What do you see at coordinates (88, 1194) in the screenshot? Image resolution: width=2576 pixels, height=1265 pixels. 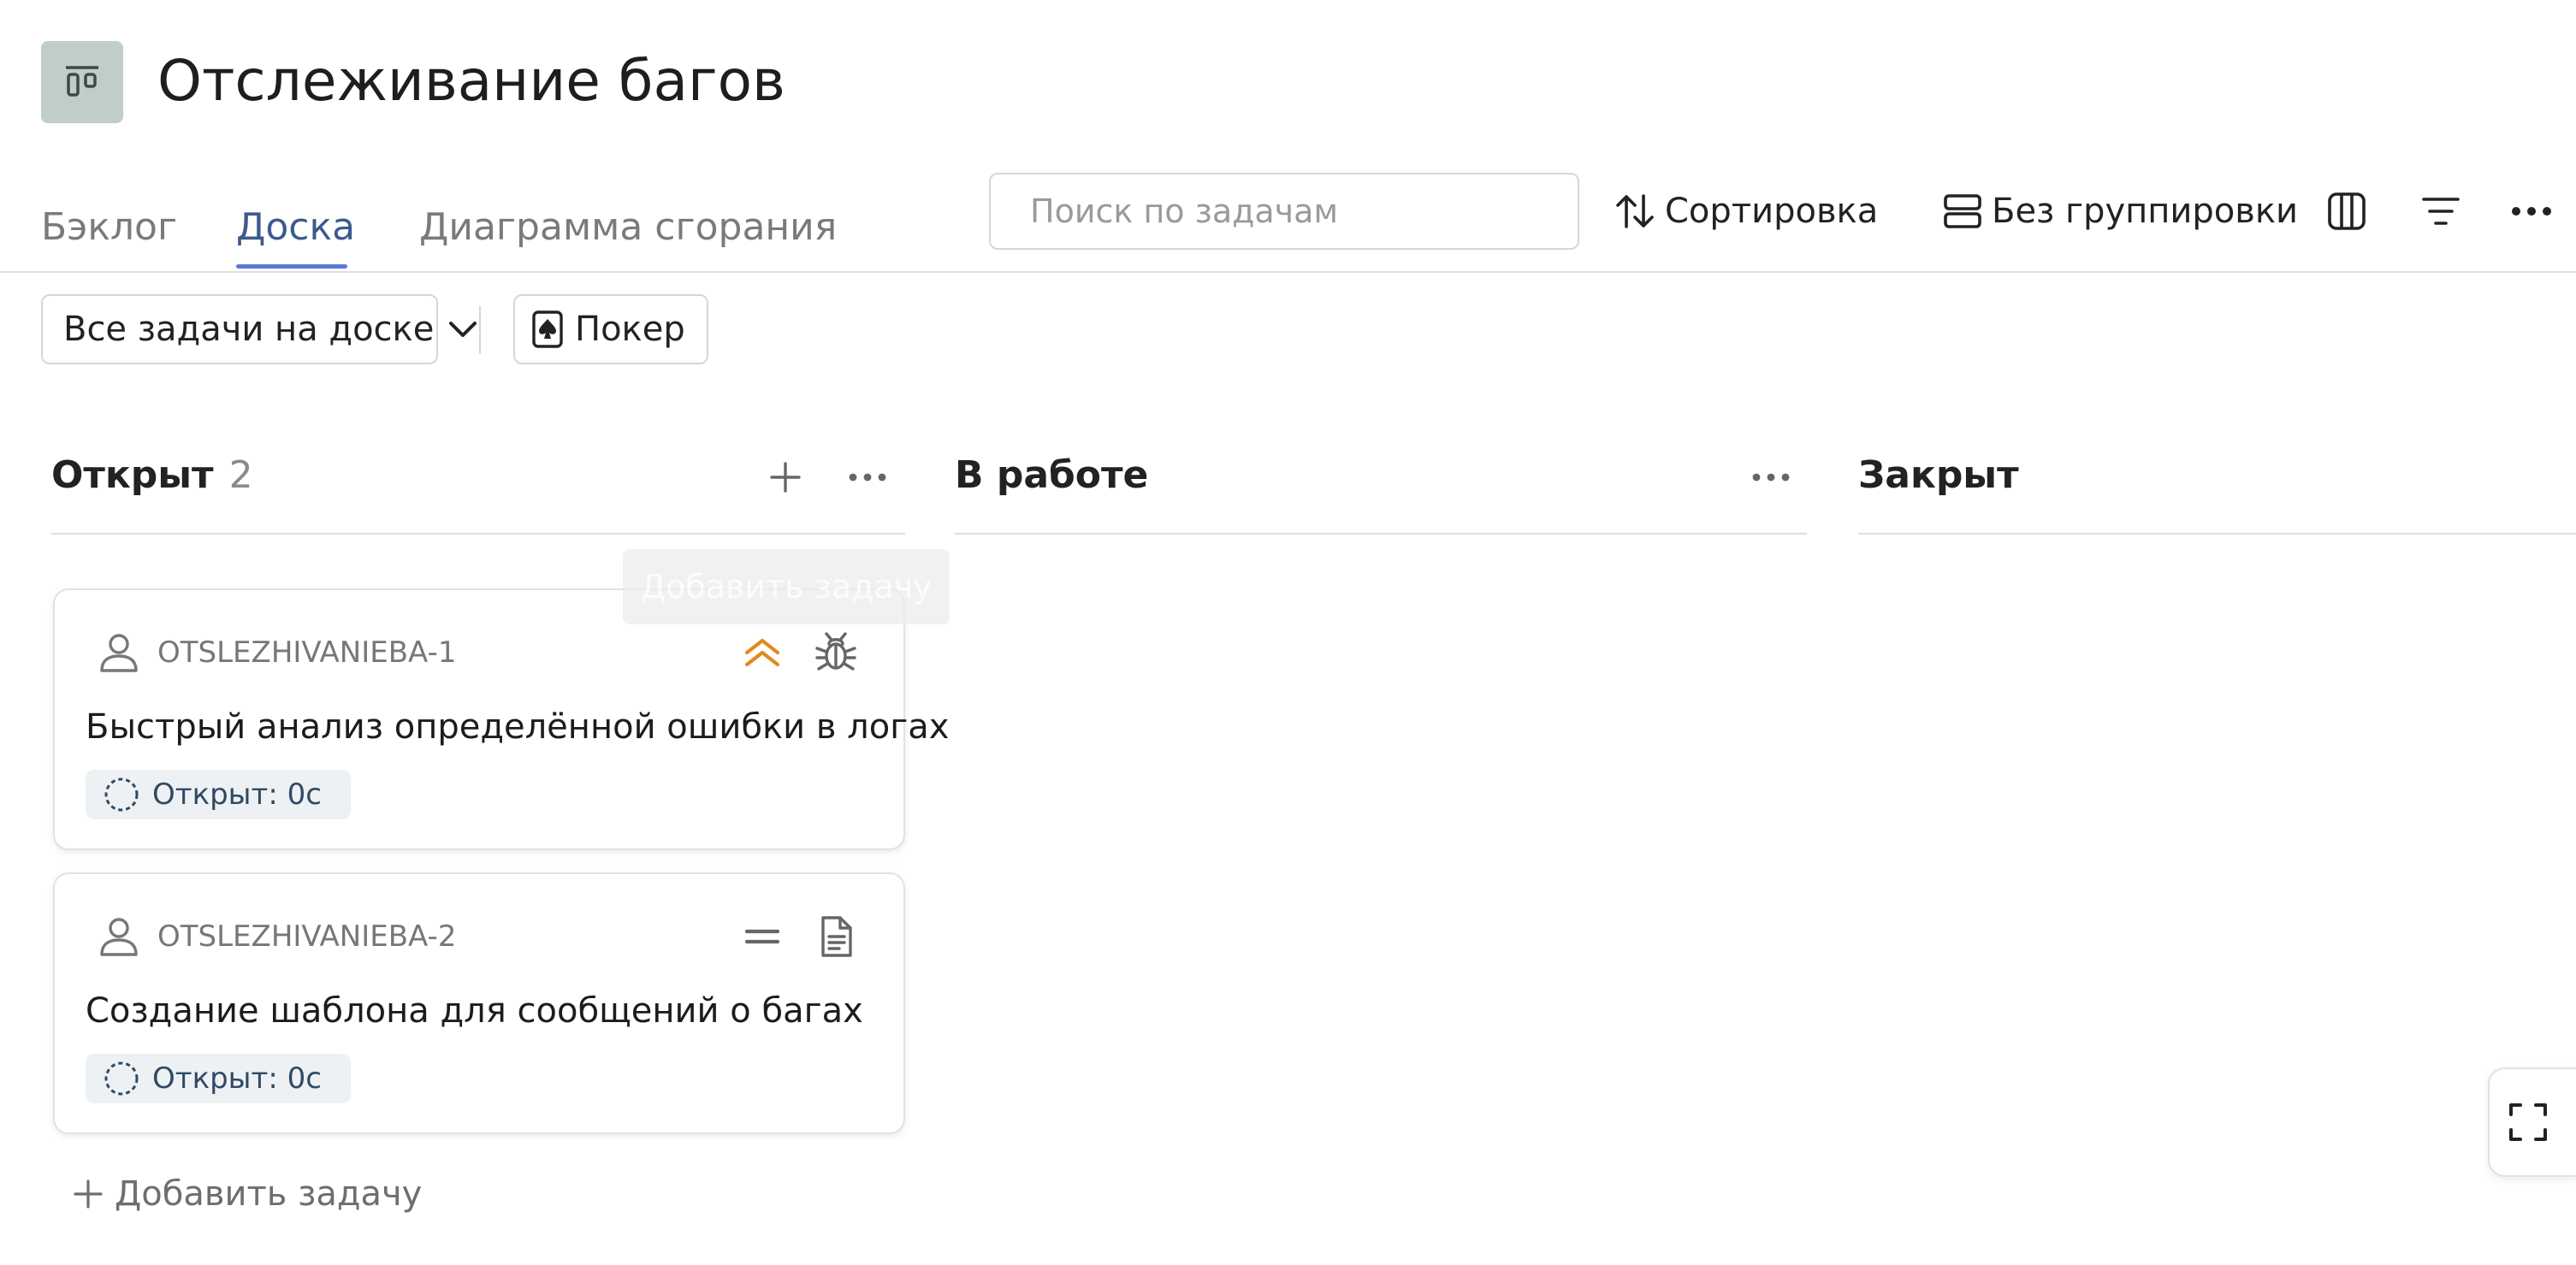 I see `plus-icon` at bounding box center [88, 1194].